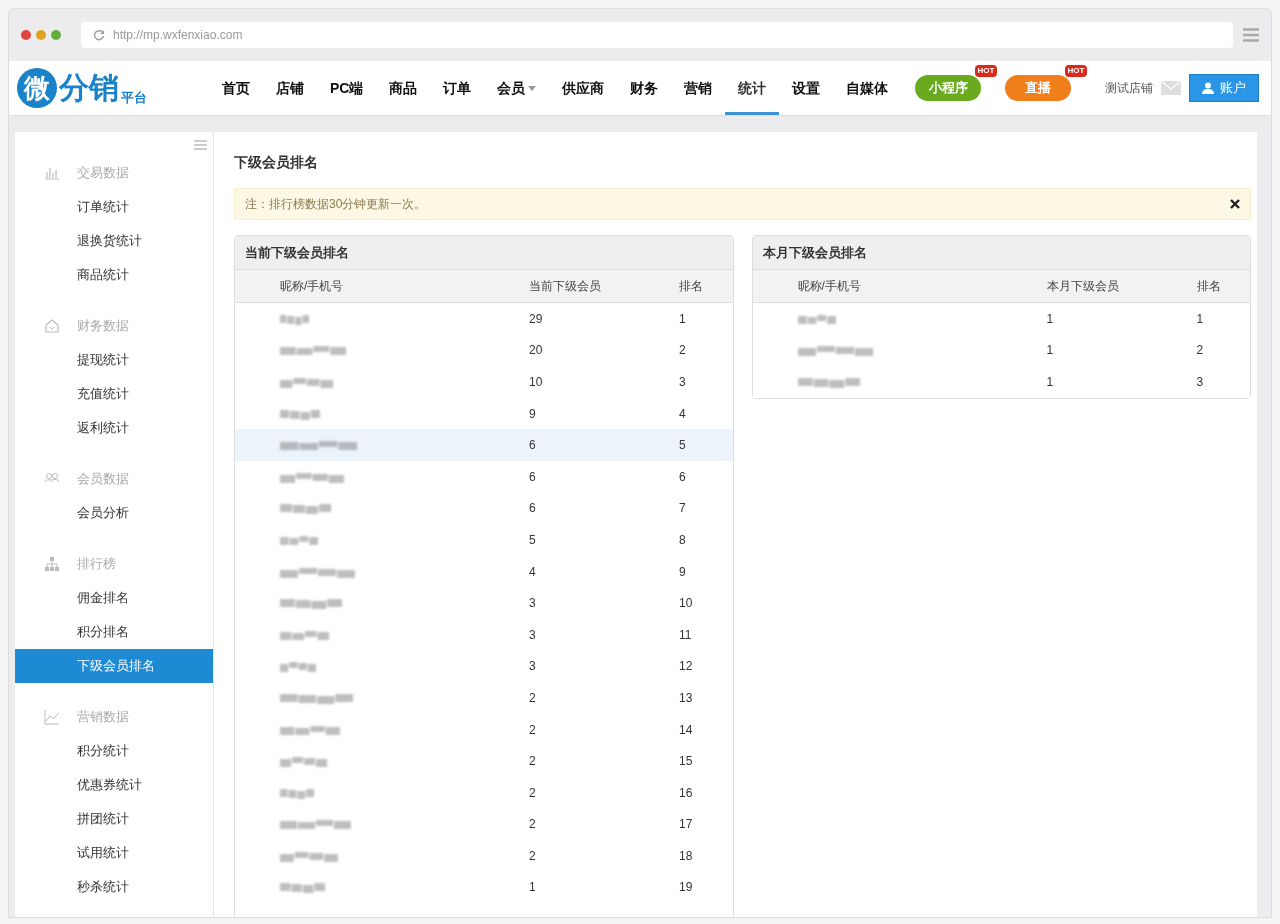  Describe the element at coordinates (178, 35) in the screenshot. I see `url-text: http://mp.wxfenxiao.com` at that location.